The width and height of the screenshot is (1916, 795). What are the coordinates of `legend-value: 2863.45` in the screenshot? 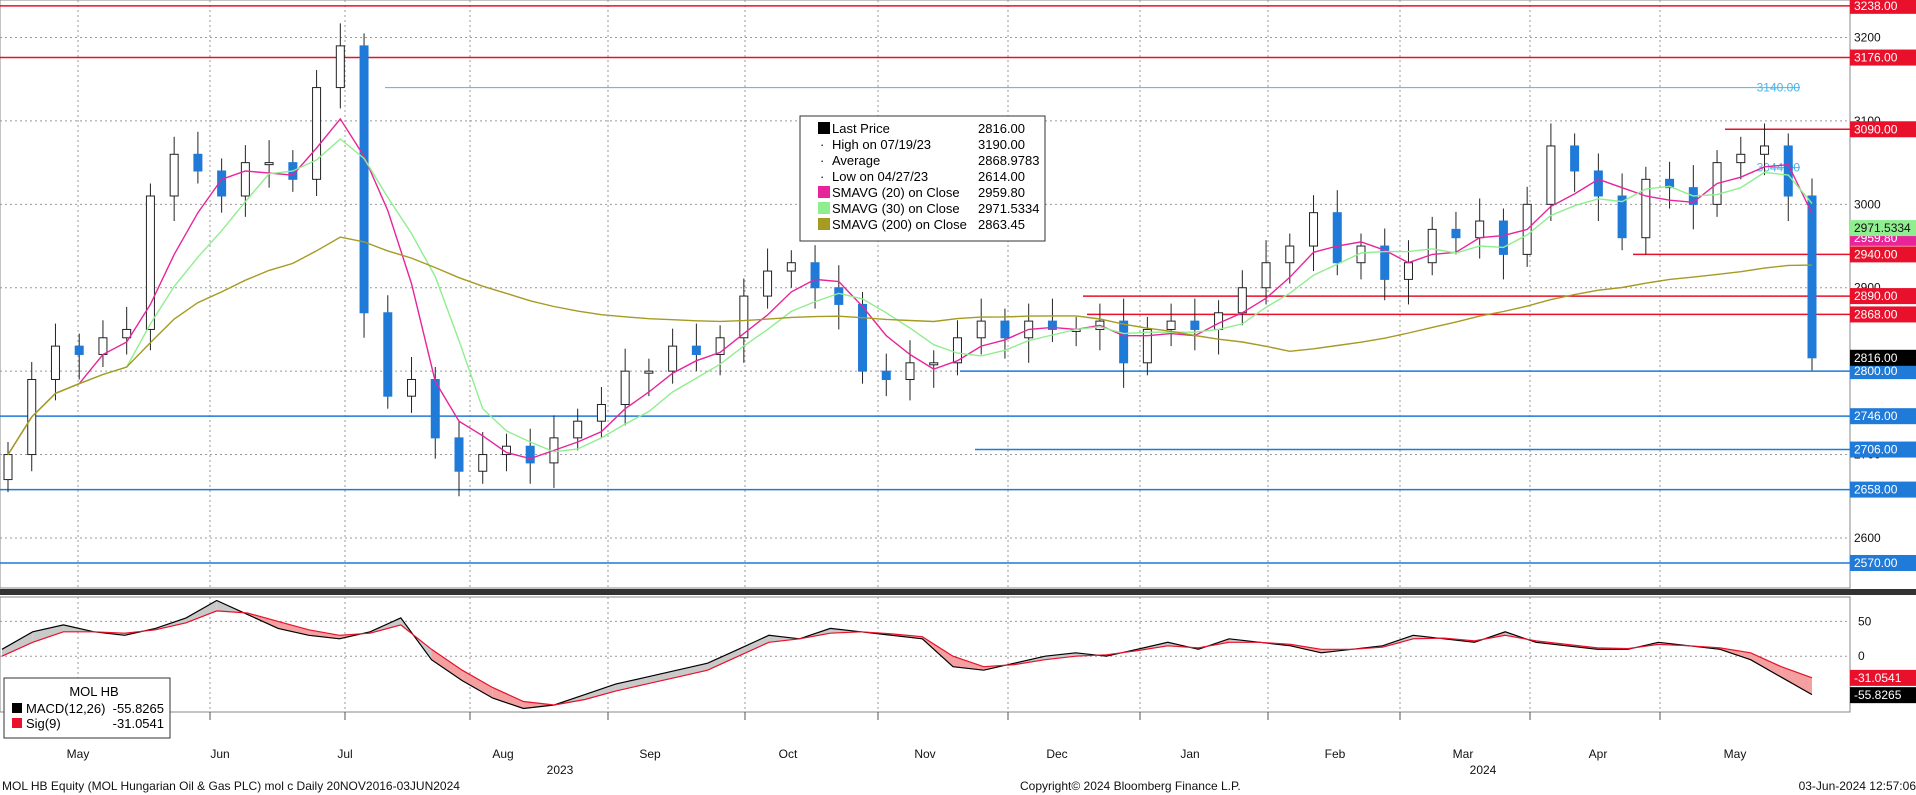 It's located at (1001, 224).